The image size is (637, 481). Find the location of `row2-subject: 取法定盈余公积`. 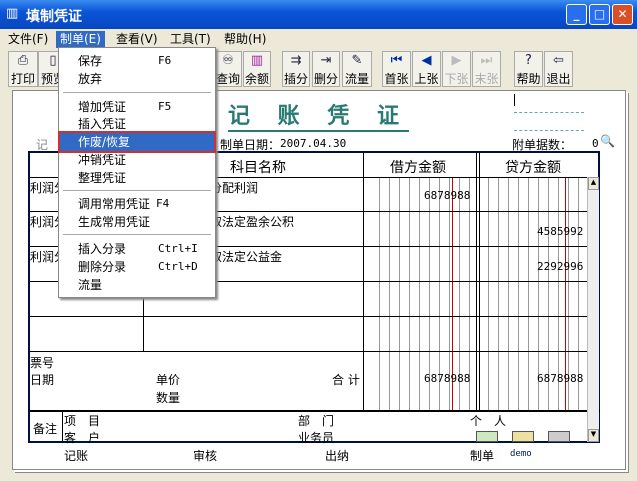

row2-subject: 取法定盈余公积 is located at coordinates (252, 221).